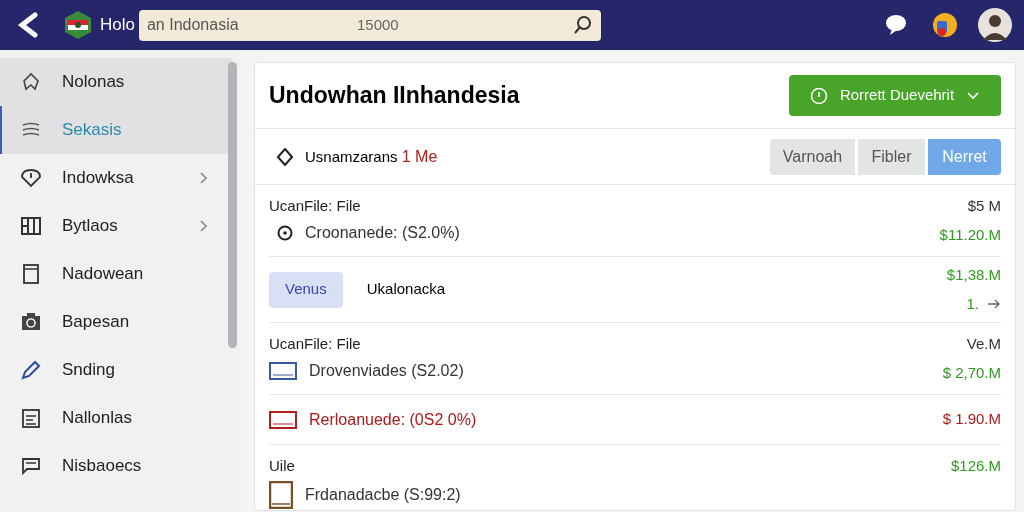 The height and width of the screenshot is (512, 1024). I want to click on row-text: Ukalonacka, so click(406, 289).